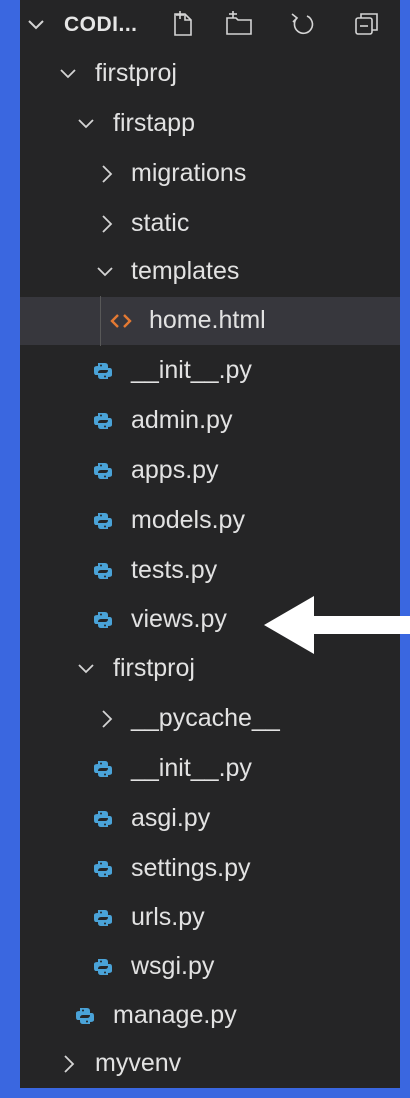  I want to click on tree-item-label: templates, so click(185, 271).